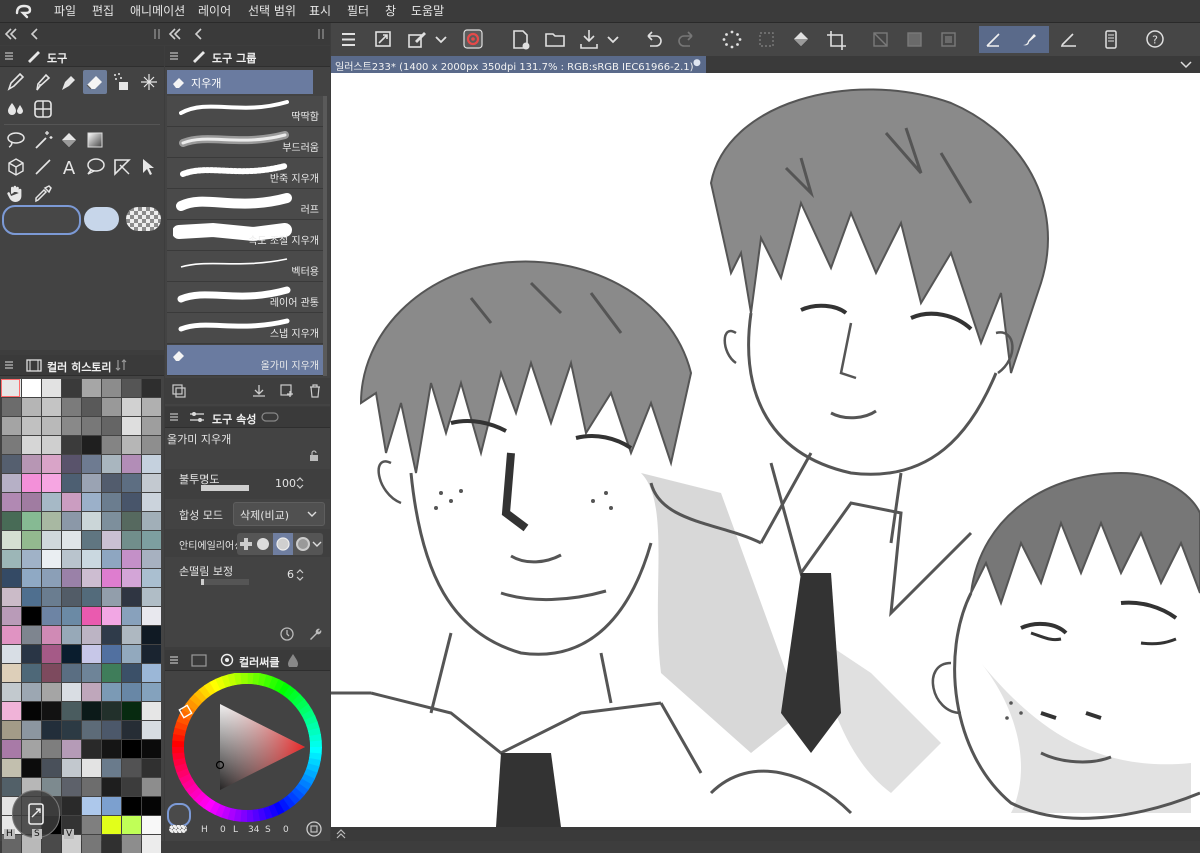  Describe the element at coordinates (589, 39) in the screenshot. I see `save-icon` at that location.